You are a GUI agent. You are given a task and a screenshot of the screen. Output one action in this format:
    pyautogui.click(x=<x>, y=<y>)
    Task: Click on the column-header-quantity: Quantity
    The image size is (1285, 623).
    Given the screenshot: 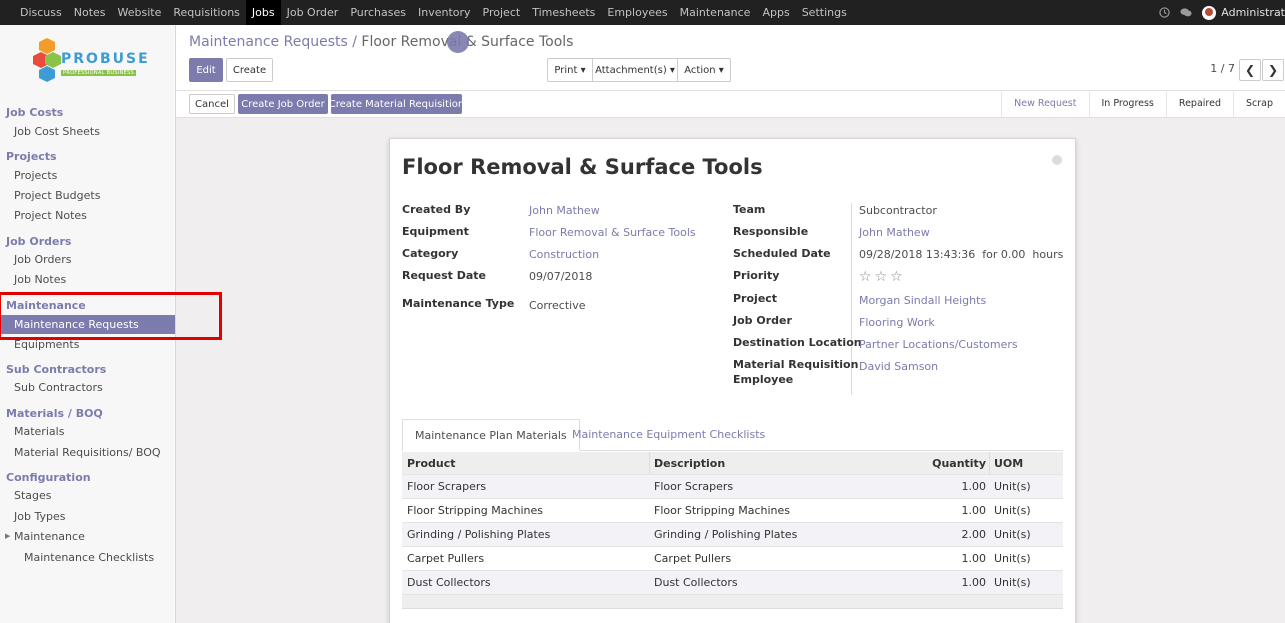 What is the action you would take?
    pyautogui.click(x=959, y=463)
    